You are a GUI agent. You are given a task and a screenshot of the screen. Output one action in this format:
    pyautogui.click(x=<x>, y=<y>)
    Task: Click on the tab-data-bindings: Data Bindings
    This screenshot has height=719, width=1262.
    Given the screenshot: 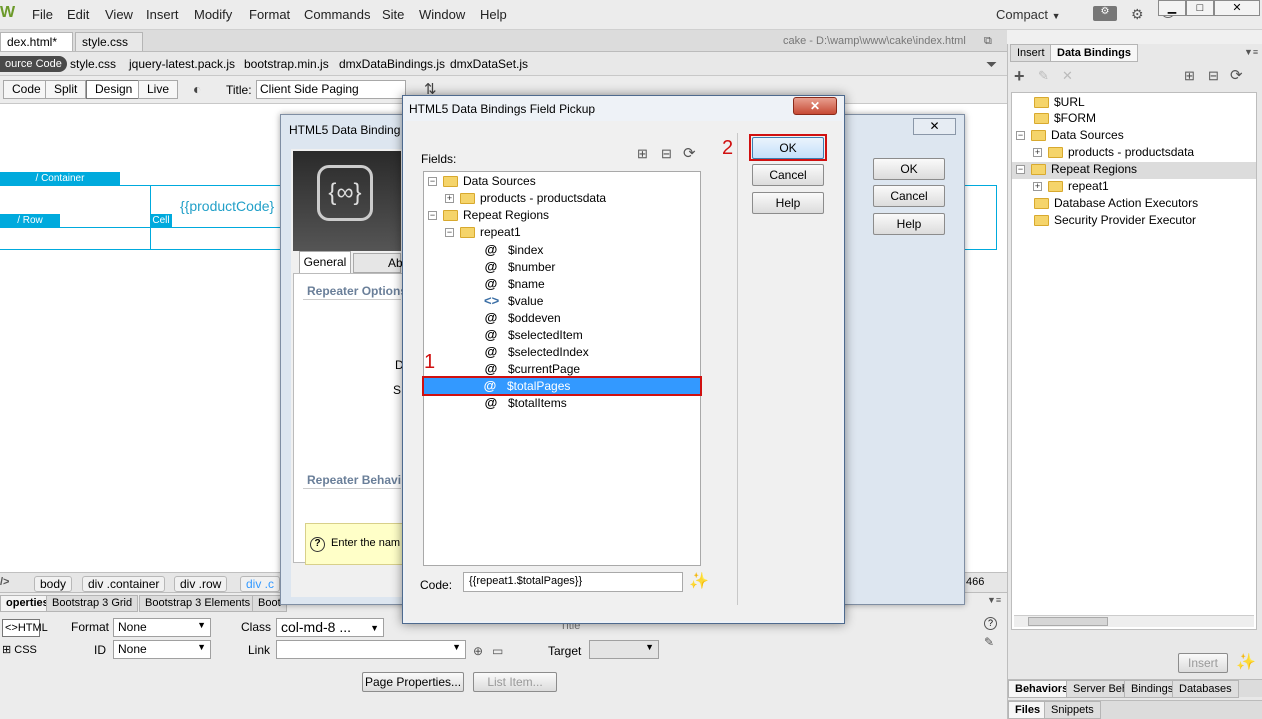 What is the action you would take?
    pyautogui.click(x=1094, y=53)
    